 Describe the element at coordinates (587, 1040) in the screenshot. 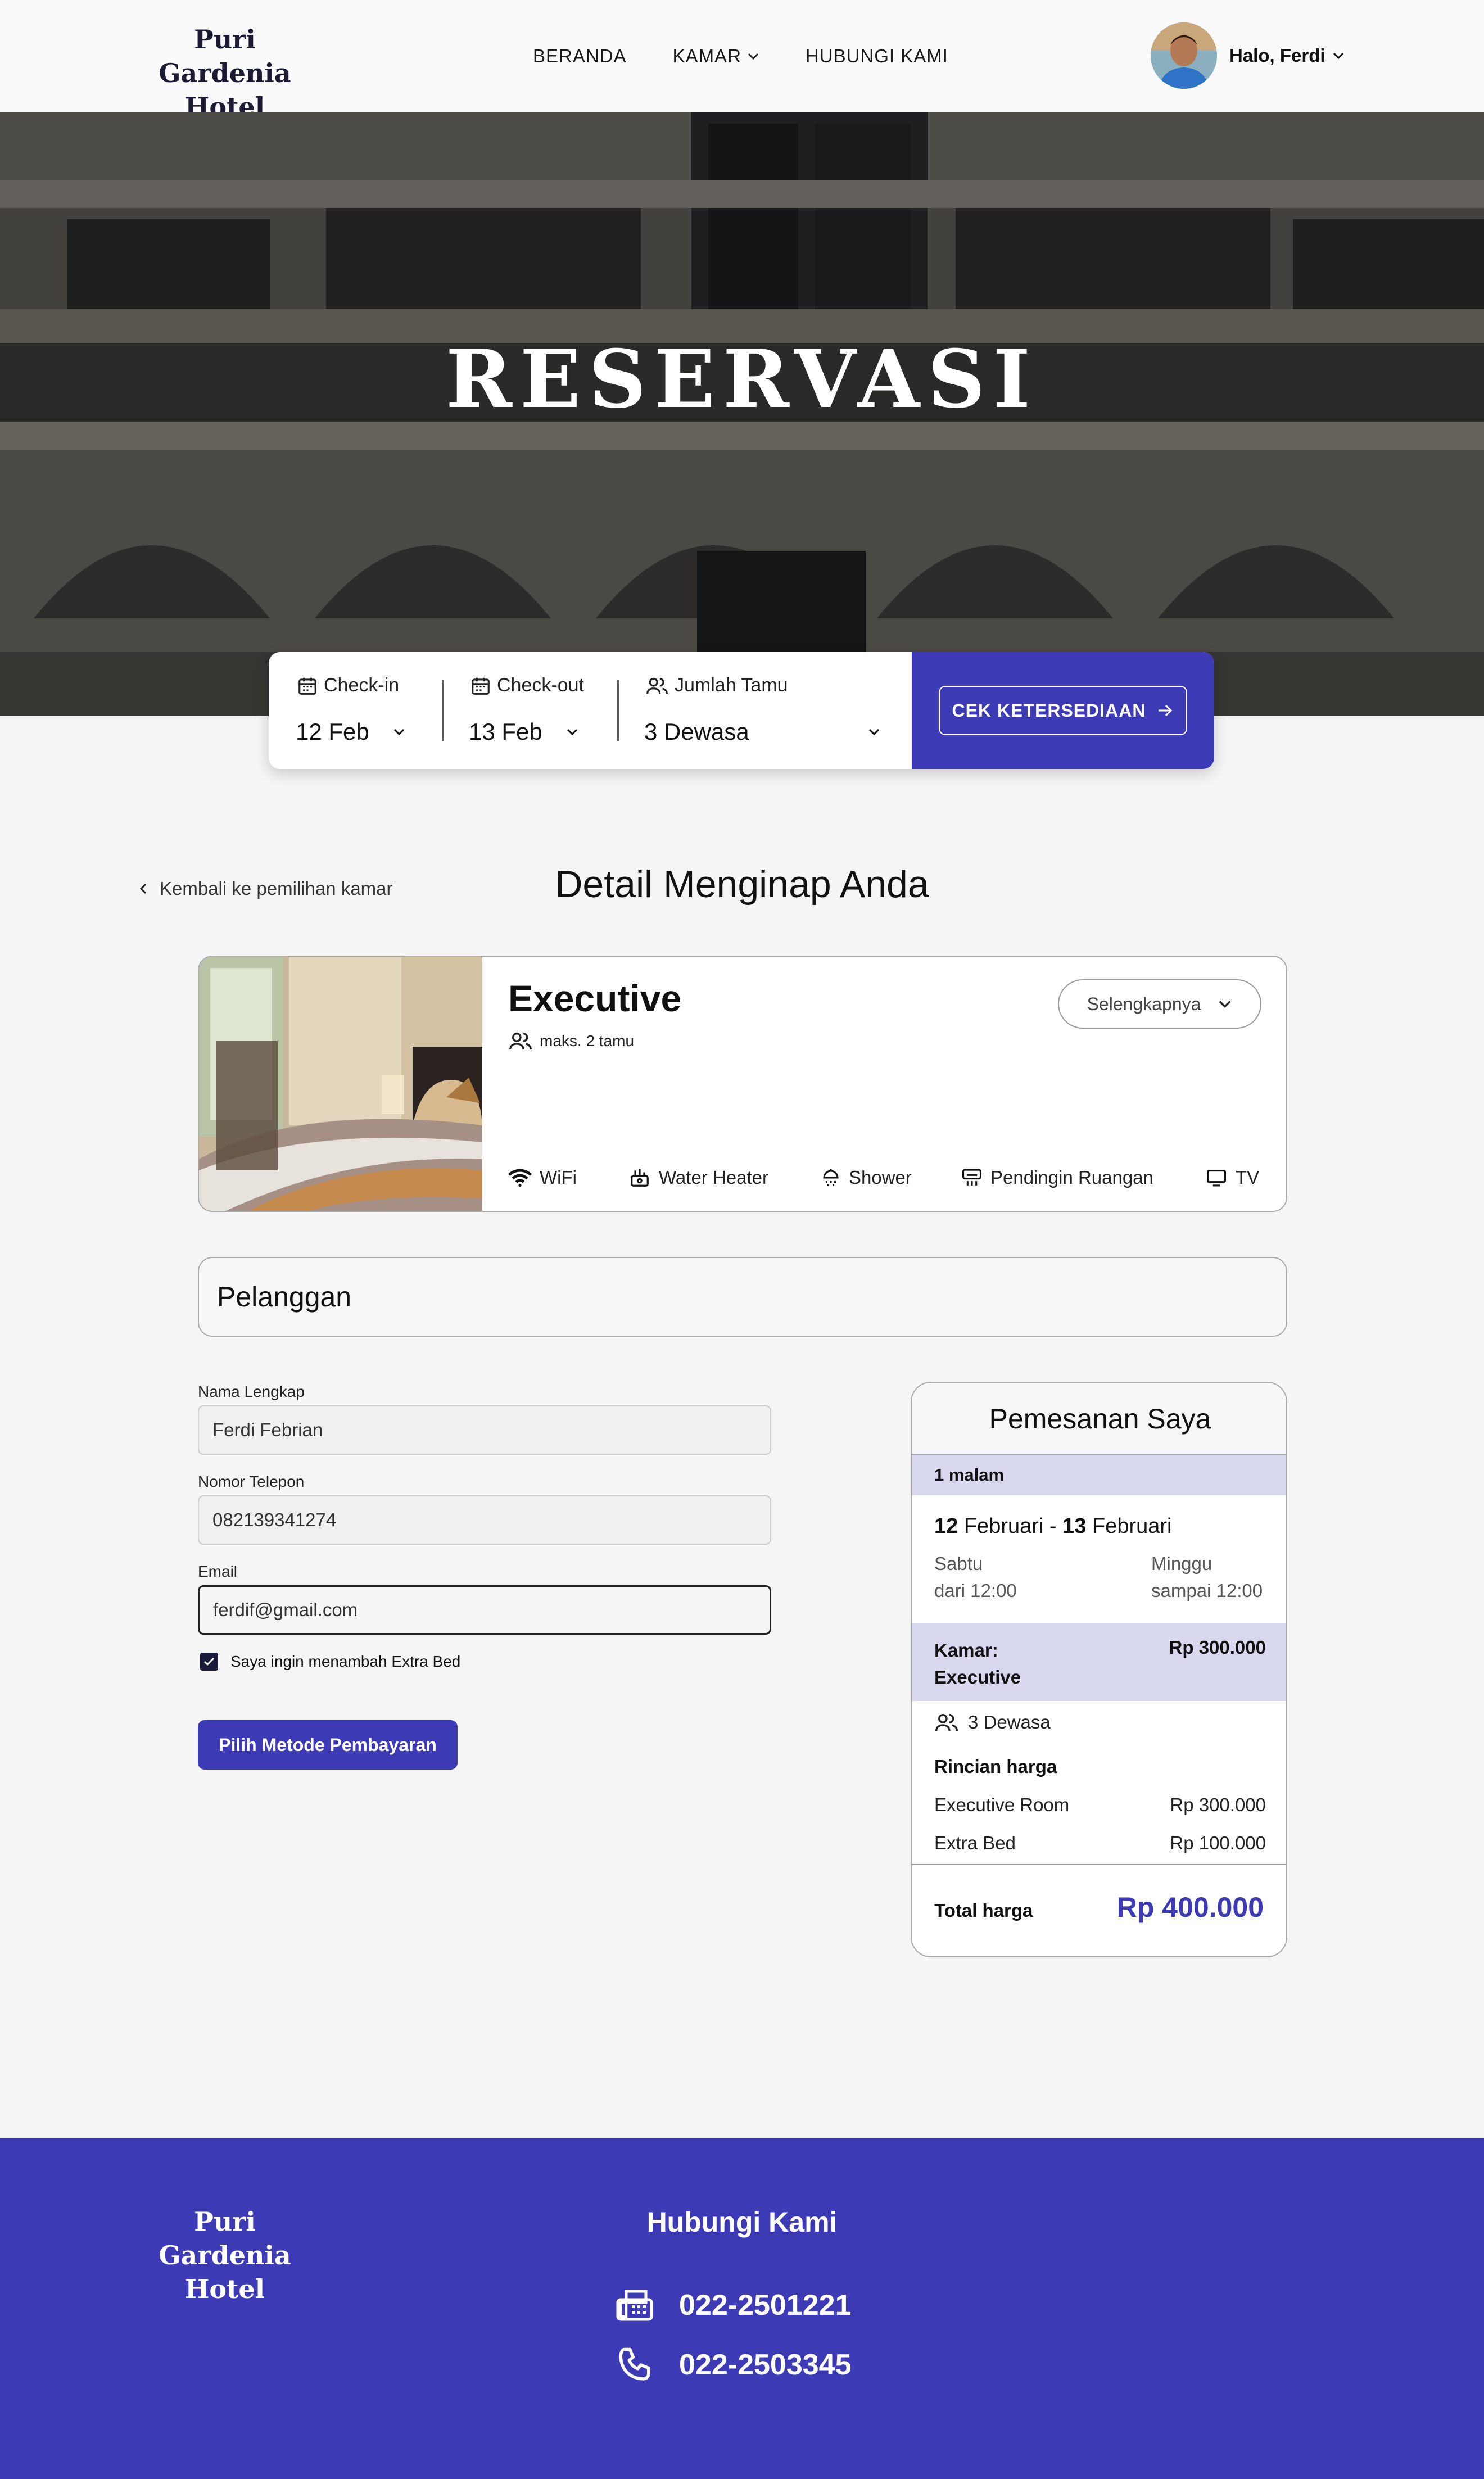

I see `room-capacity-text: maks. 2 tamu` at that location.